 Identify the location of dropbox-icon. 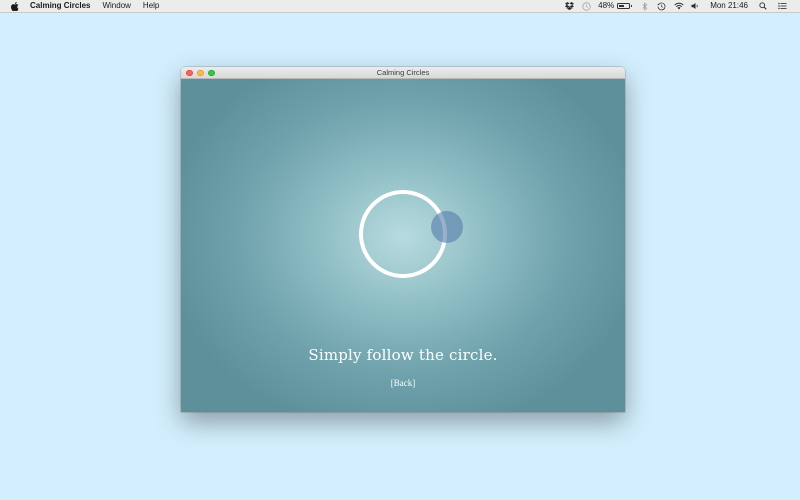
(569, 6).